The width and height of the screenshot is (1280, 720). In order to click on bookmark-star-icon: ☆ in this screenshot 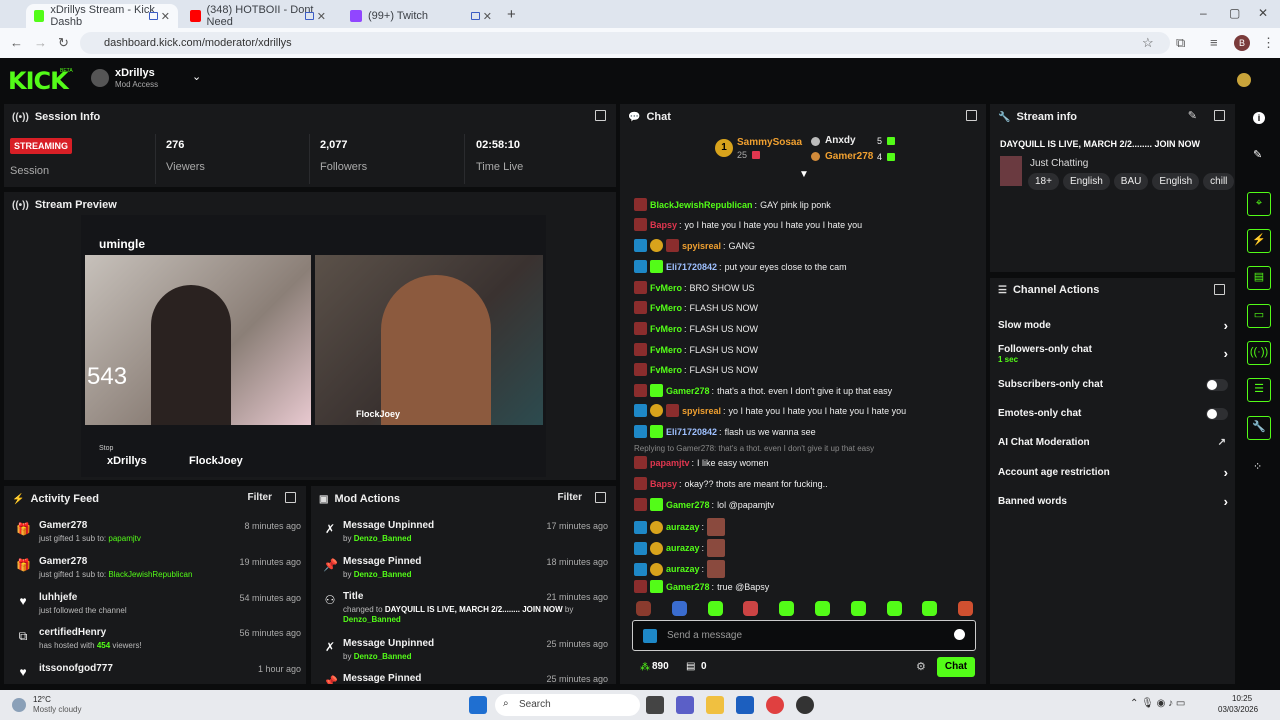, I will do `click(1148, 43)`.